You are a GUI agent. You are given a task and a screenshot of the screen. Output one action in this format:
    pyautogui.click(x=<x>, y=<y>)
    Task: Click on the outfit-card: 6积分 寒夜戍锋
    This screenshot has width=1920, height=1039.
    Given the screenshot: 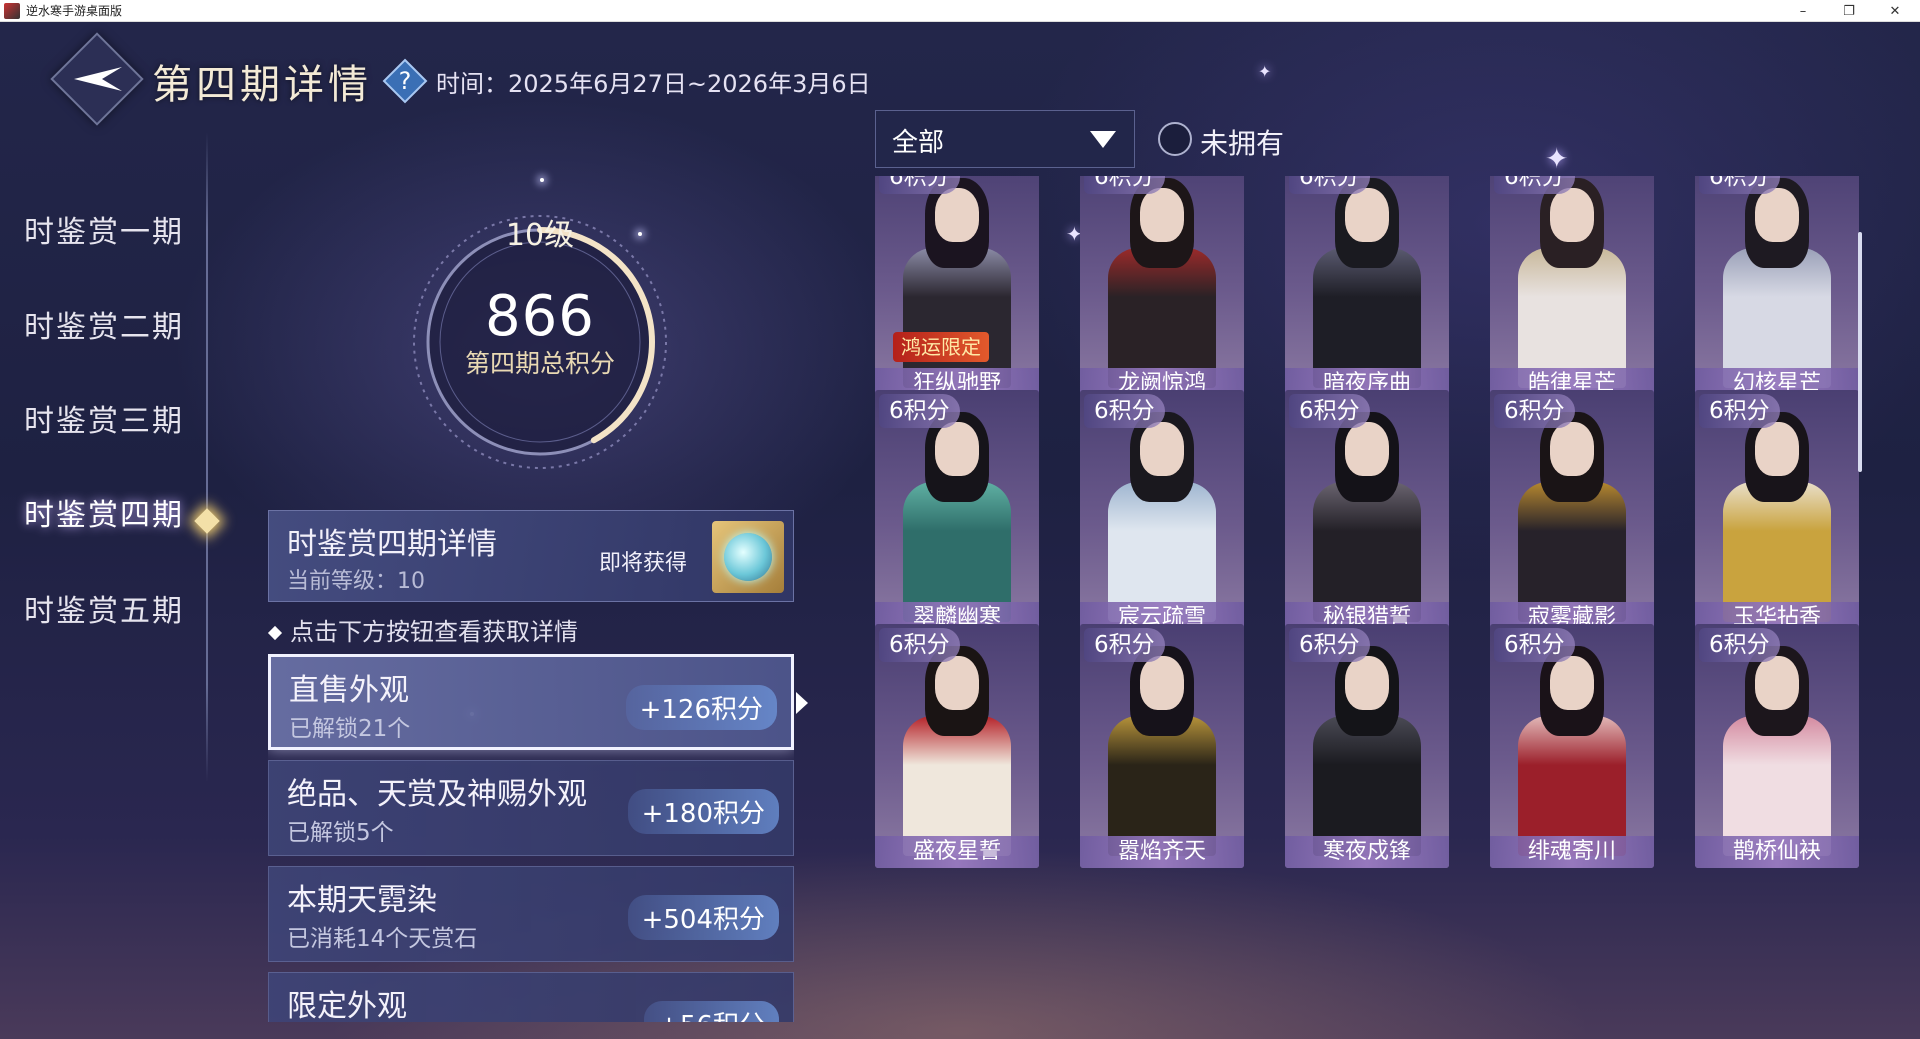 What is the action you would take?
    pyautogui.click(x=1367, y=746)
    